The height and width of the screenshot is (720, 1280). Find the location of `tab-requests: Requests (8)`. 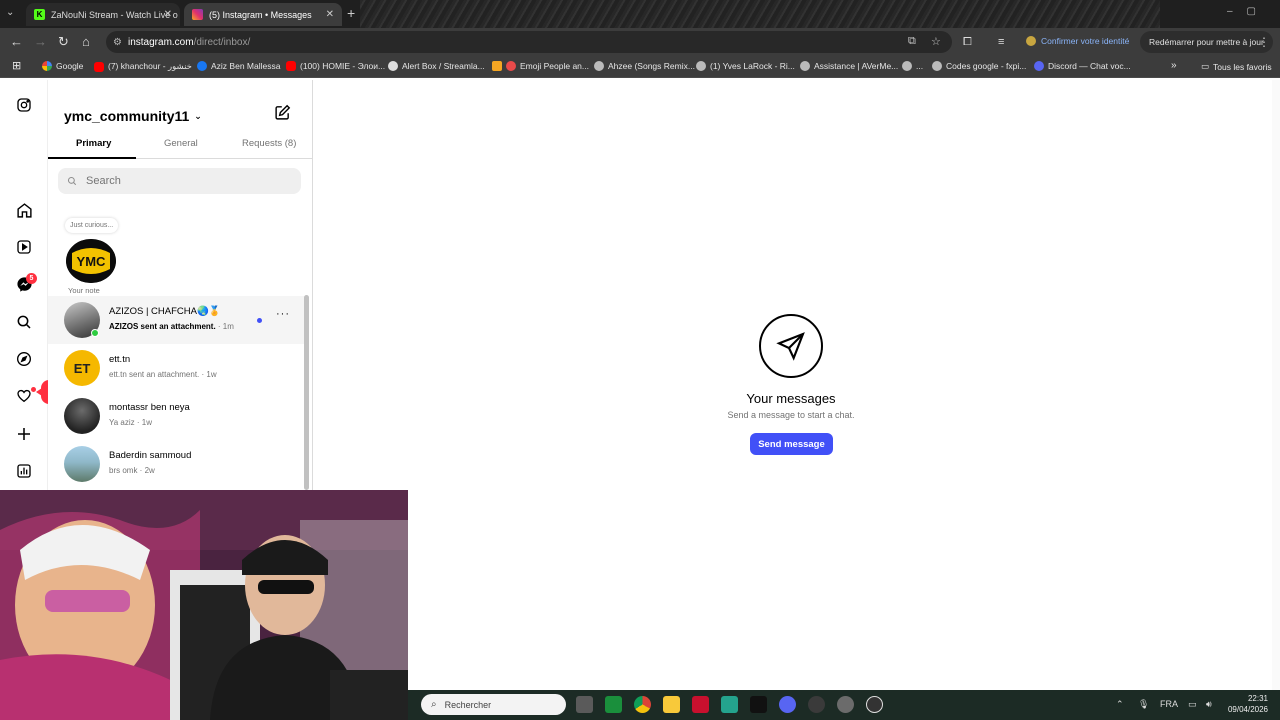

tab-requests: Requests (8) is located at coordinates (269, 143).